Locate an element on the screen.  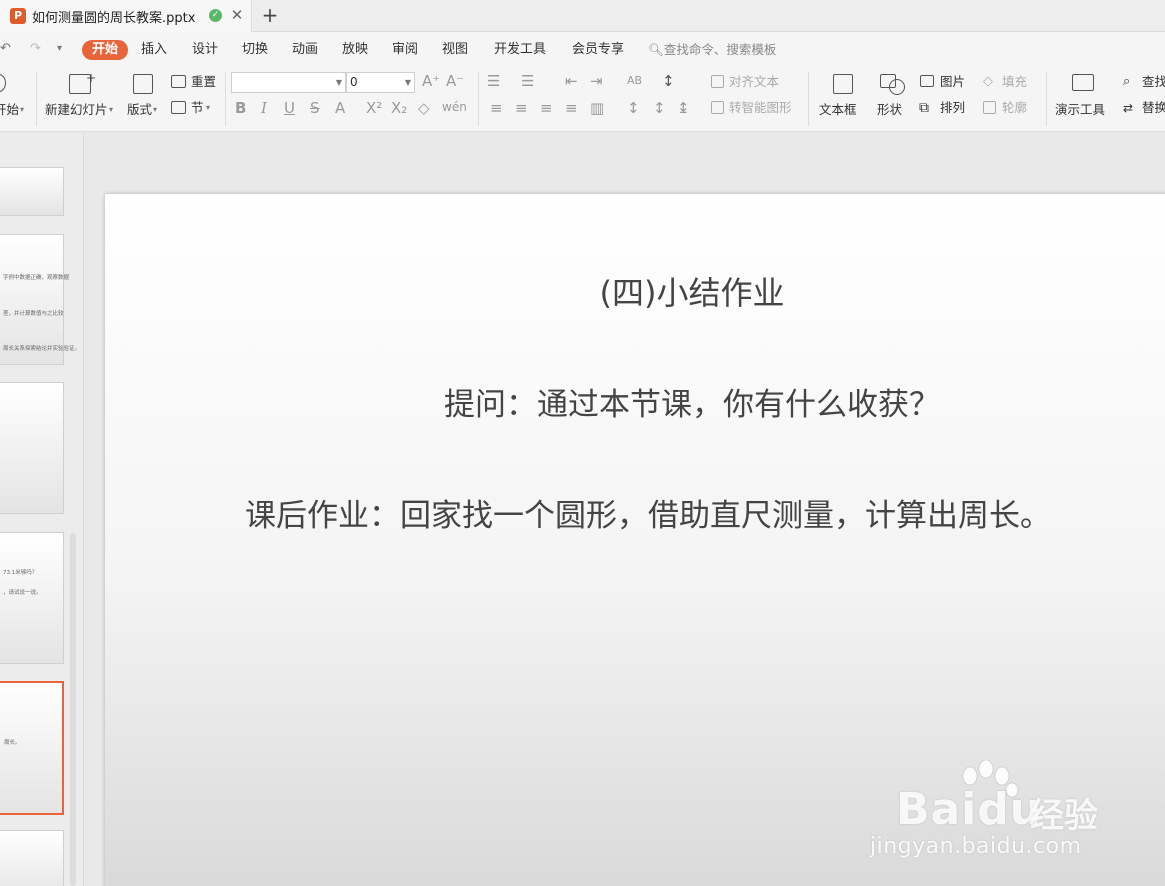
smart-shape-button: 转智能图形 is located at coordinates (760, 108).